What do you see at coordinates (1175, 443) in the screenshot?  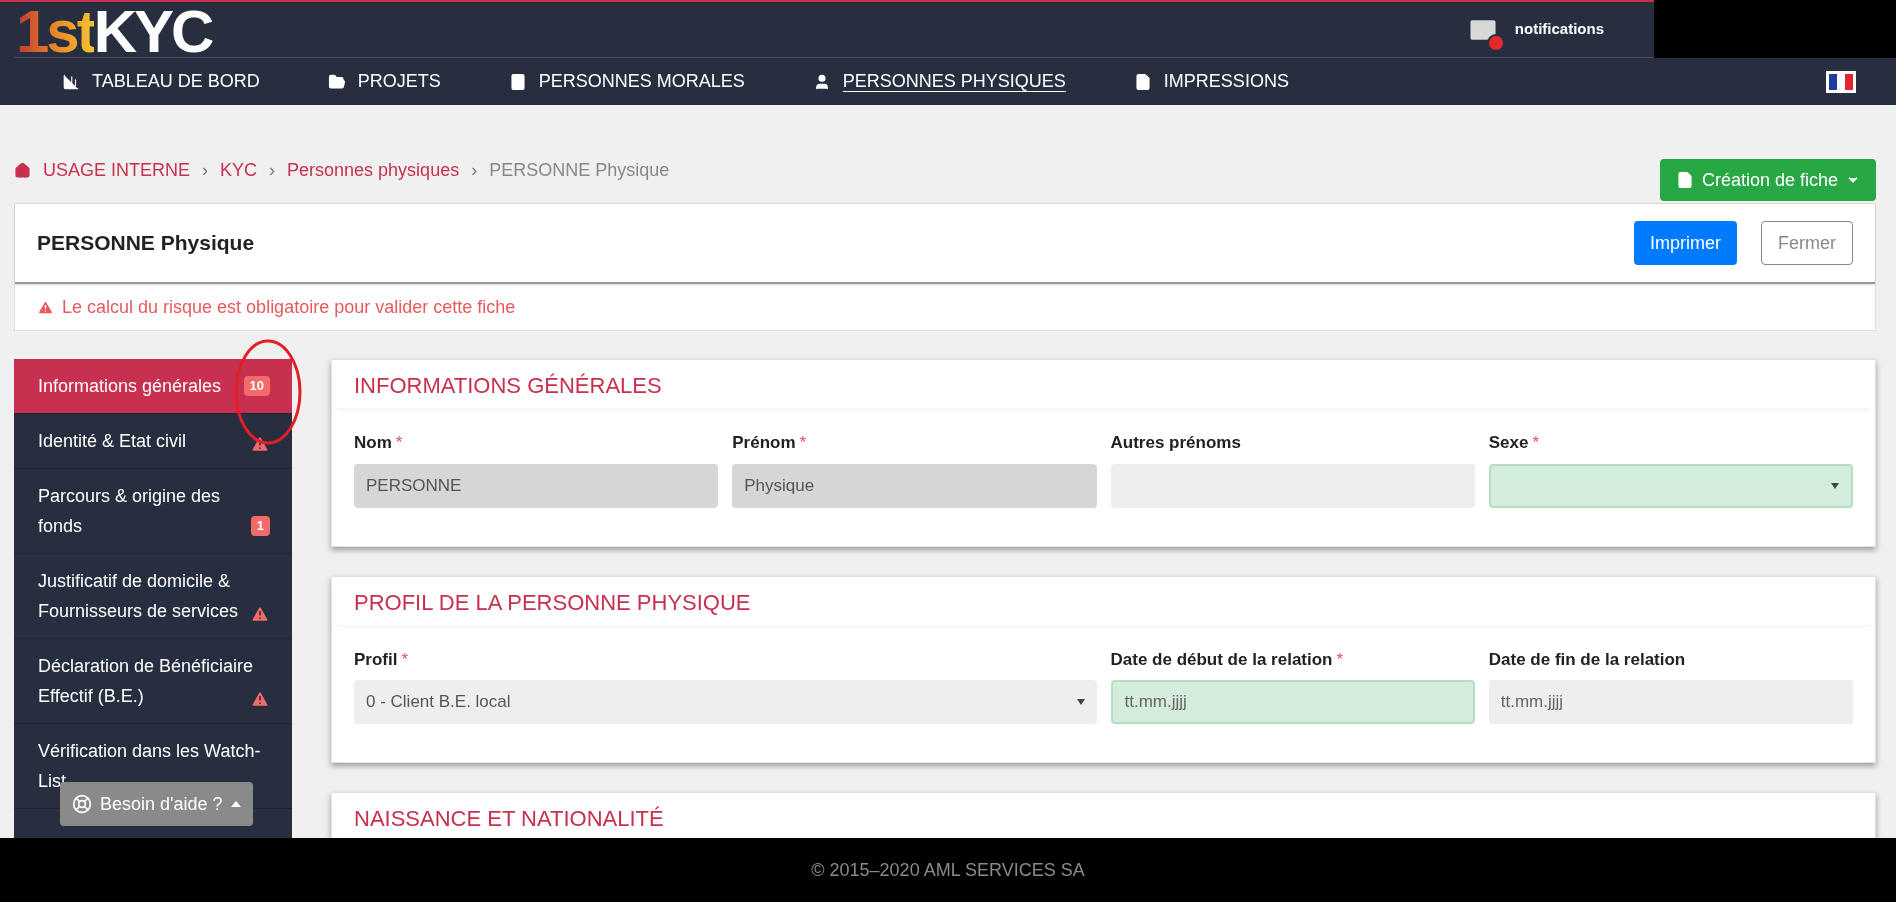 I see `field-label: Autres prénoms` at bounding box center [1175, 443].